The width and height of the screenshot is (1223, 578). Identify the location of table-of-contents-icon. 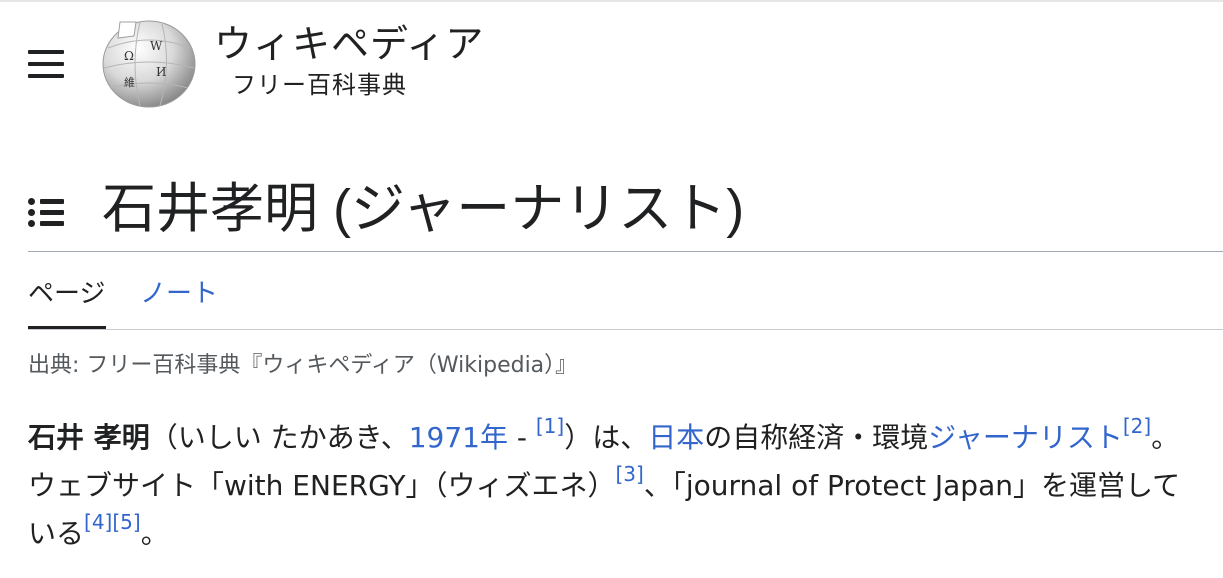
(48, 211).